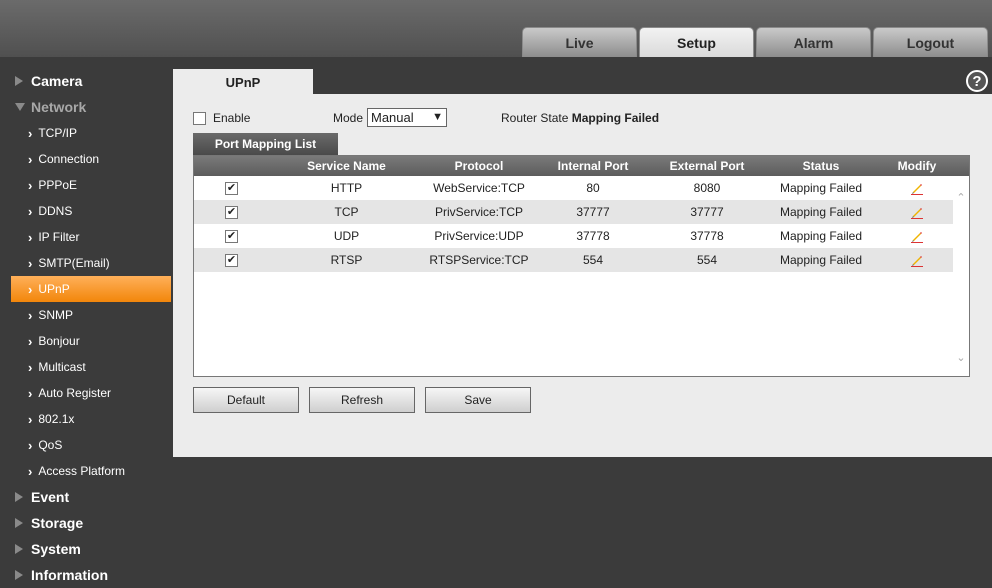 Image resolution: width=992 pixels, height=588 pixels. I want to click on collapse-arrow-icon, so click(20, 107).